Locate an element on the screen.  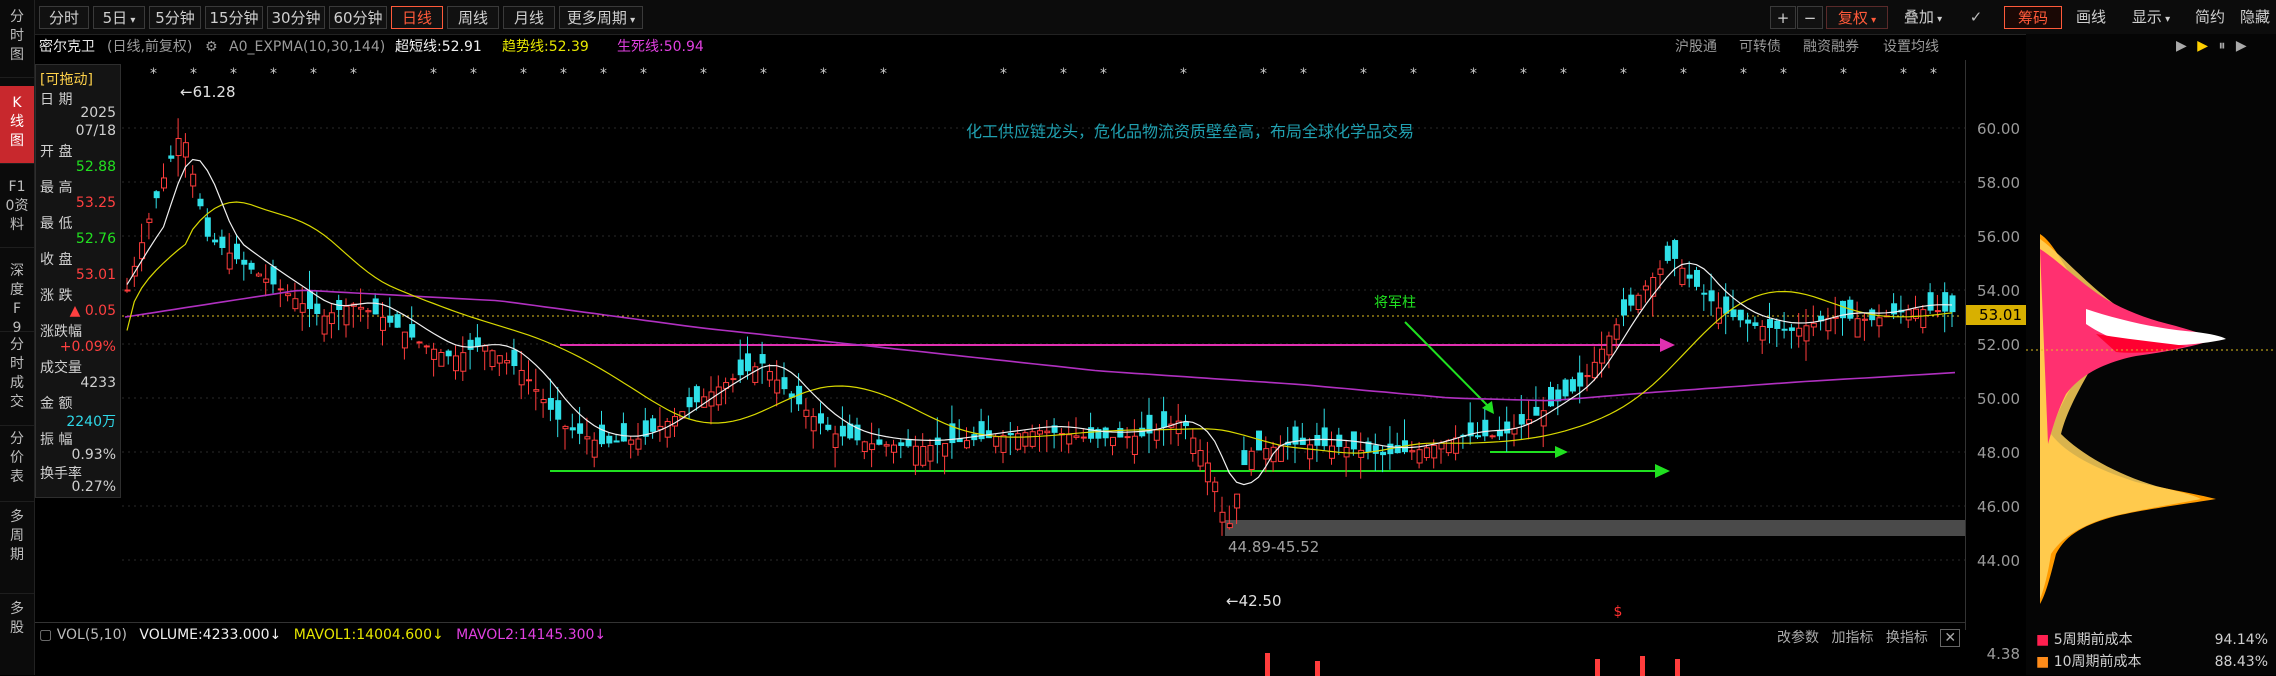
amplitude-value: 0.93% is located at coordinates (93, 455).